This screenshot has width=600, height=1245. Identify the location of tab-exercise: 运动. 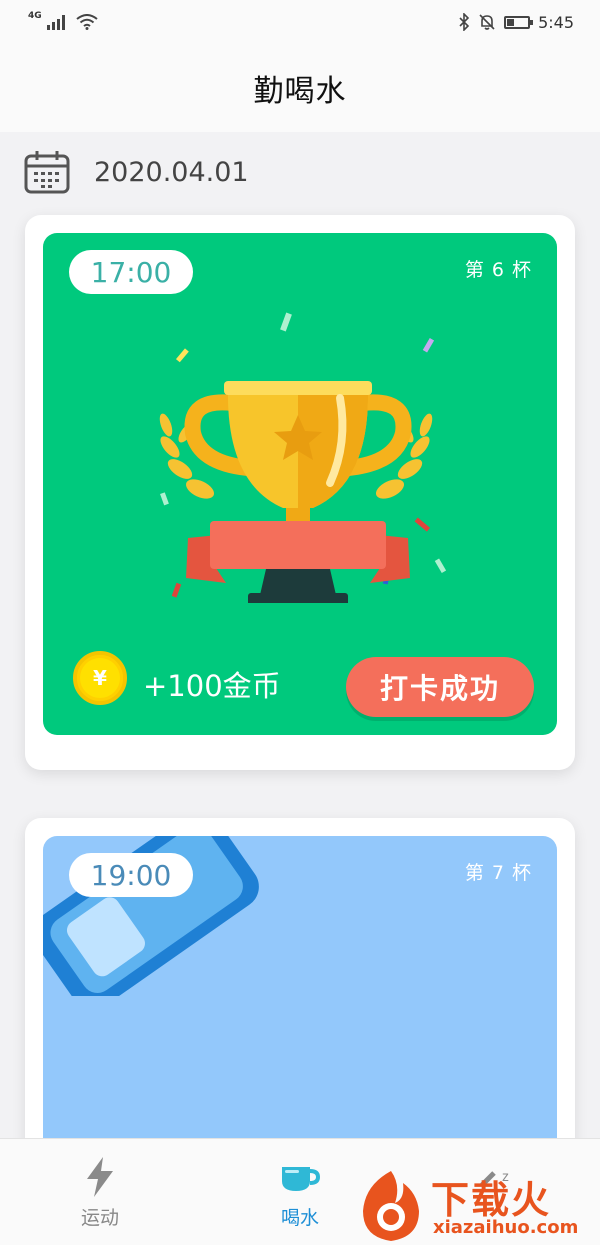
(100, 1192).